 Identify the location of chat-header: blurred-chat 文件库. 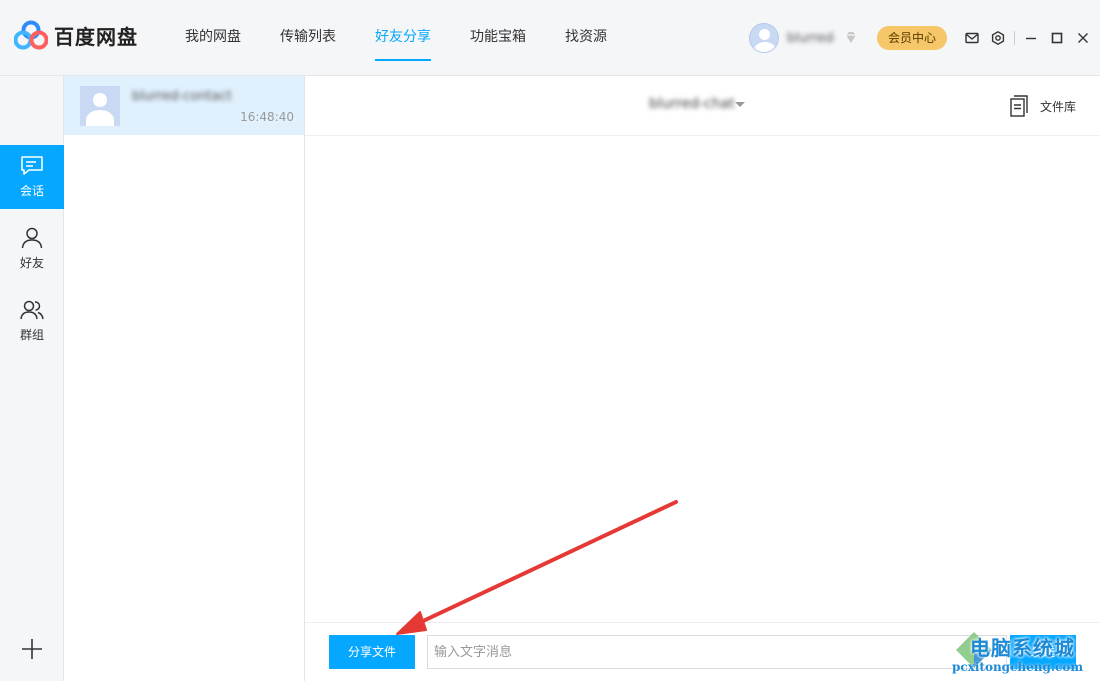
(702, 106).